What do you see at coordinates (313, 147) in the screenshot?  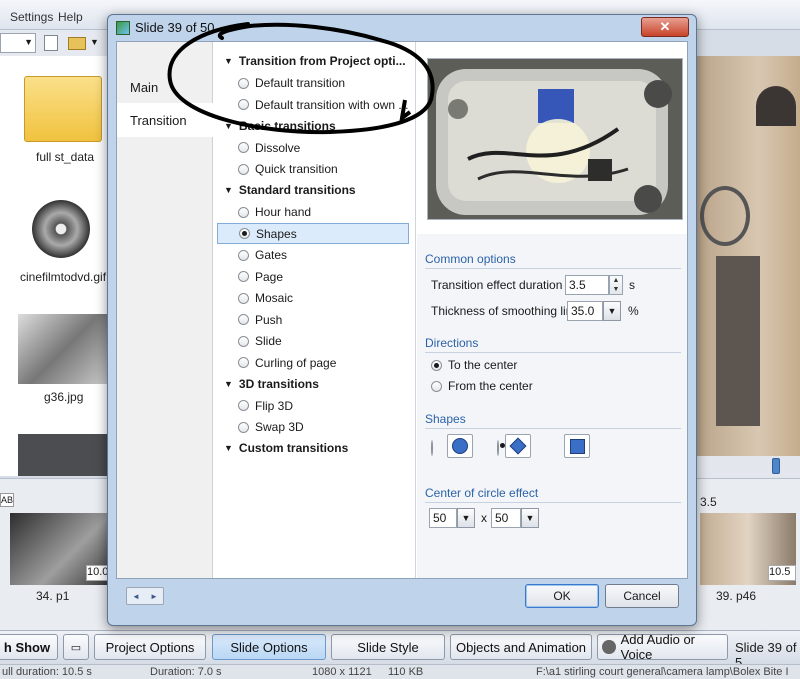 I see `tree-item: Dissolve` at bounding box center [313, 147].